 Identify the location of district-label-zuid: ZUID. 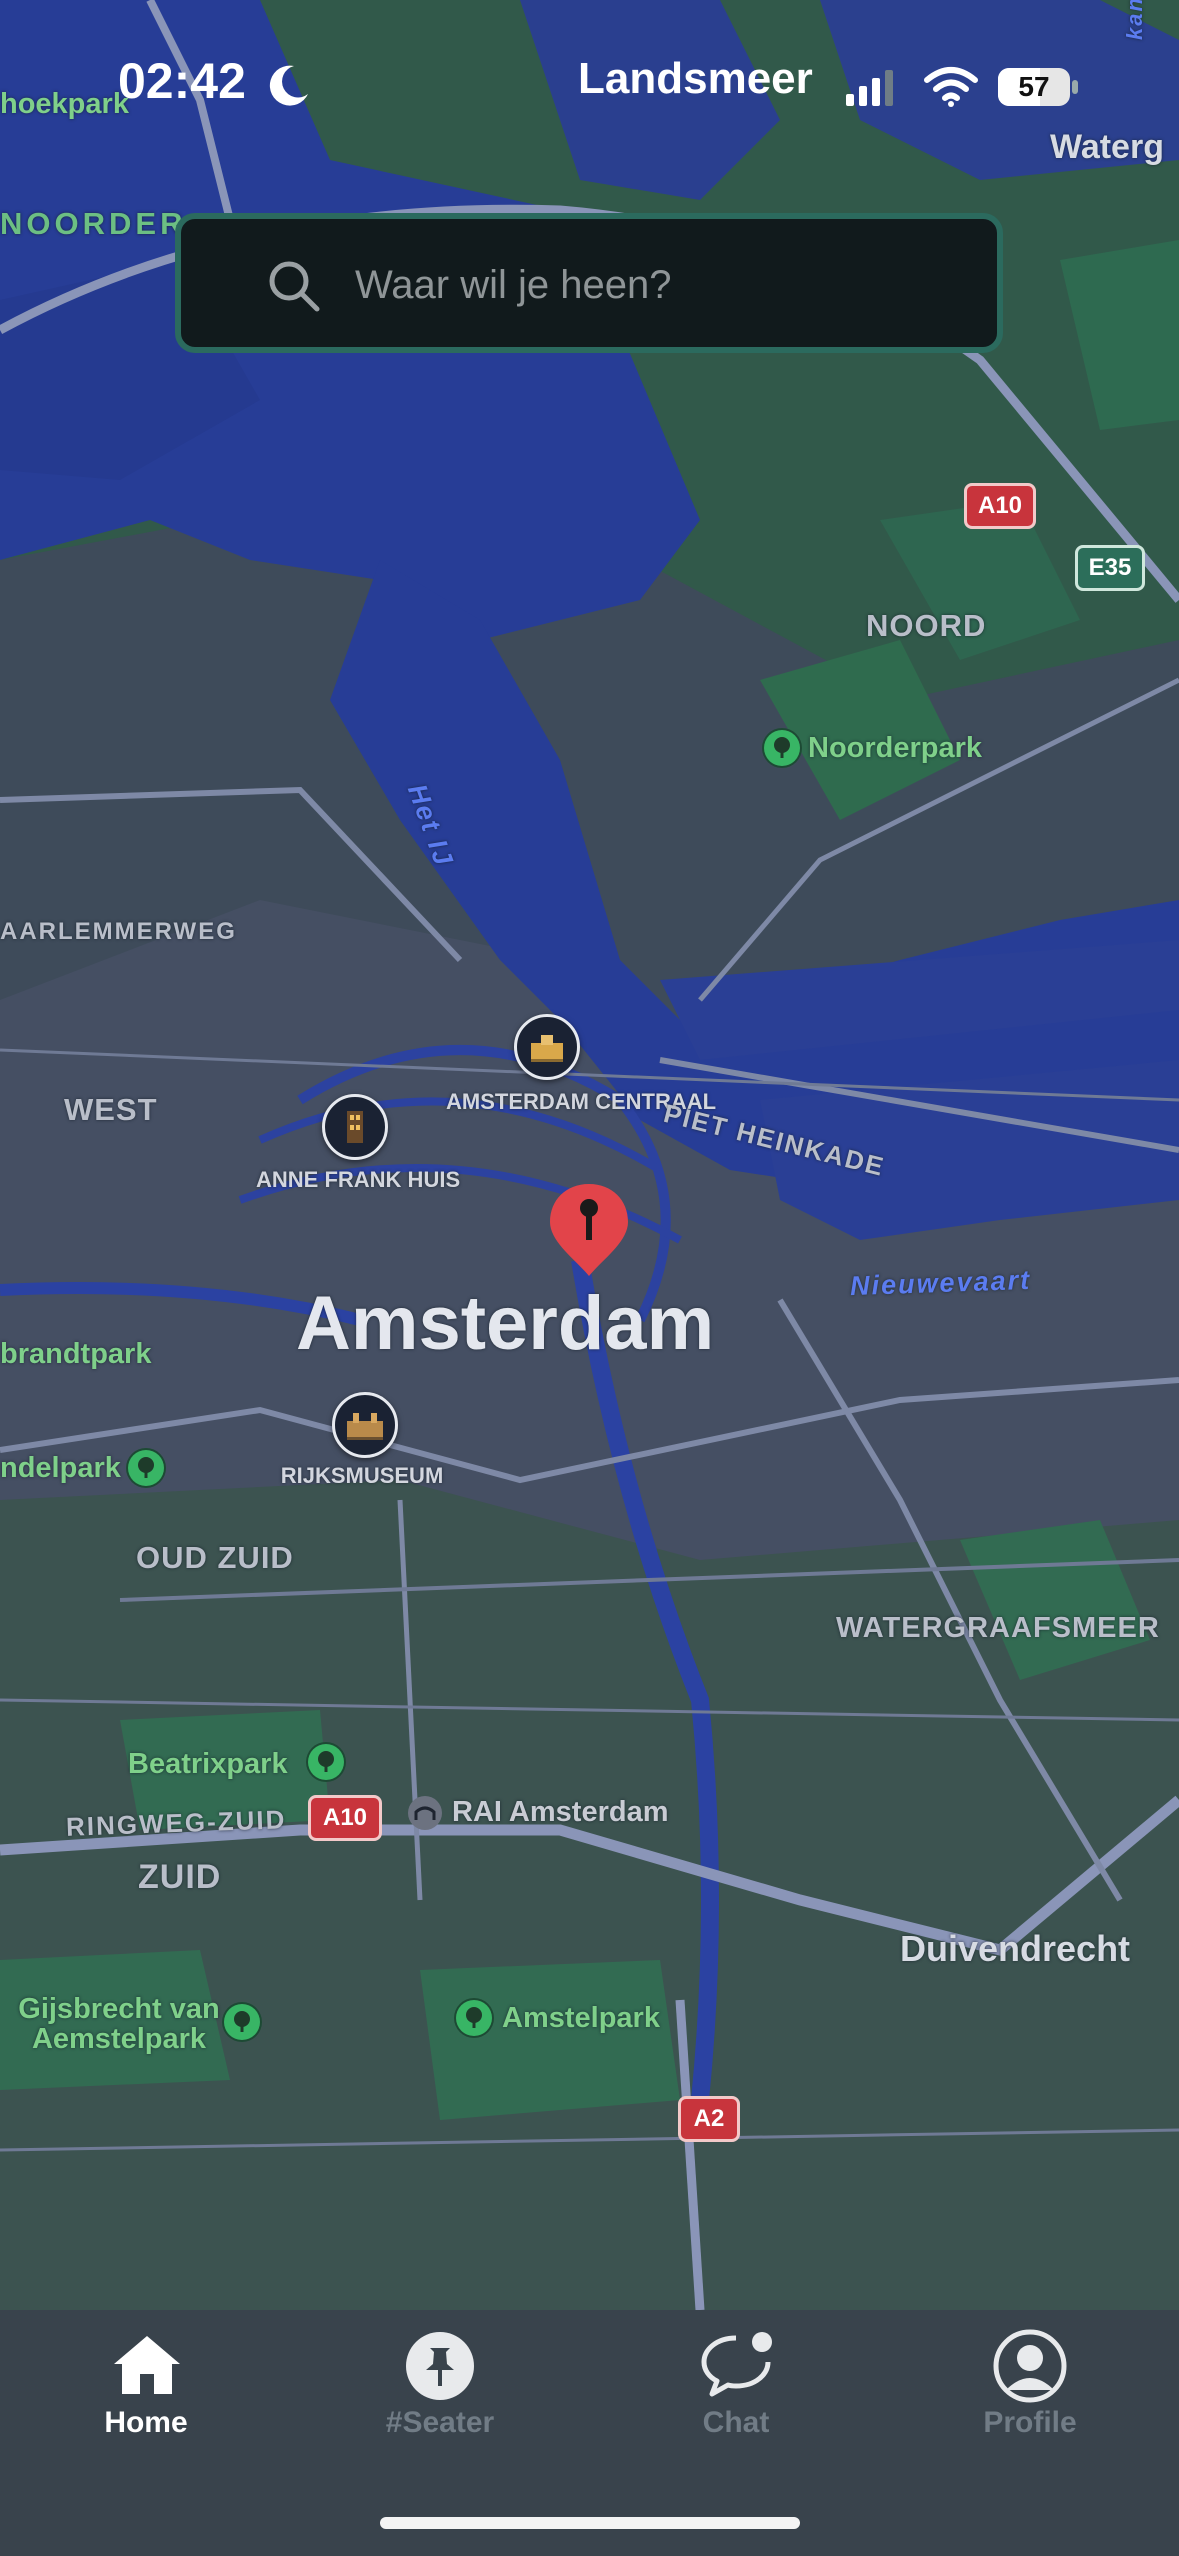
(180, 1877).